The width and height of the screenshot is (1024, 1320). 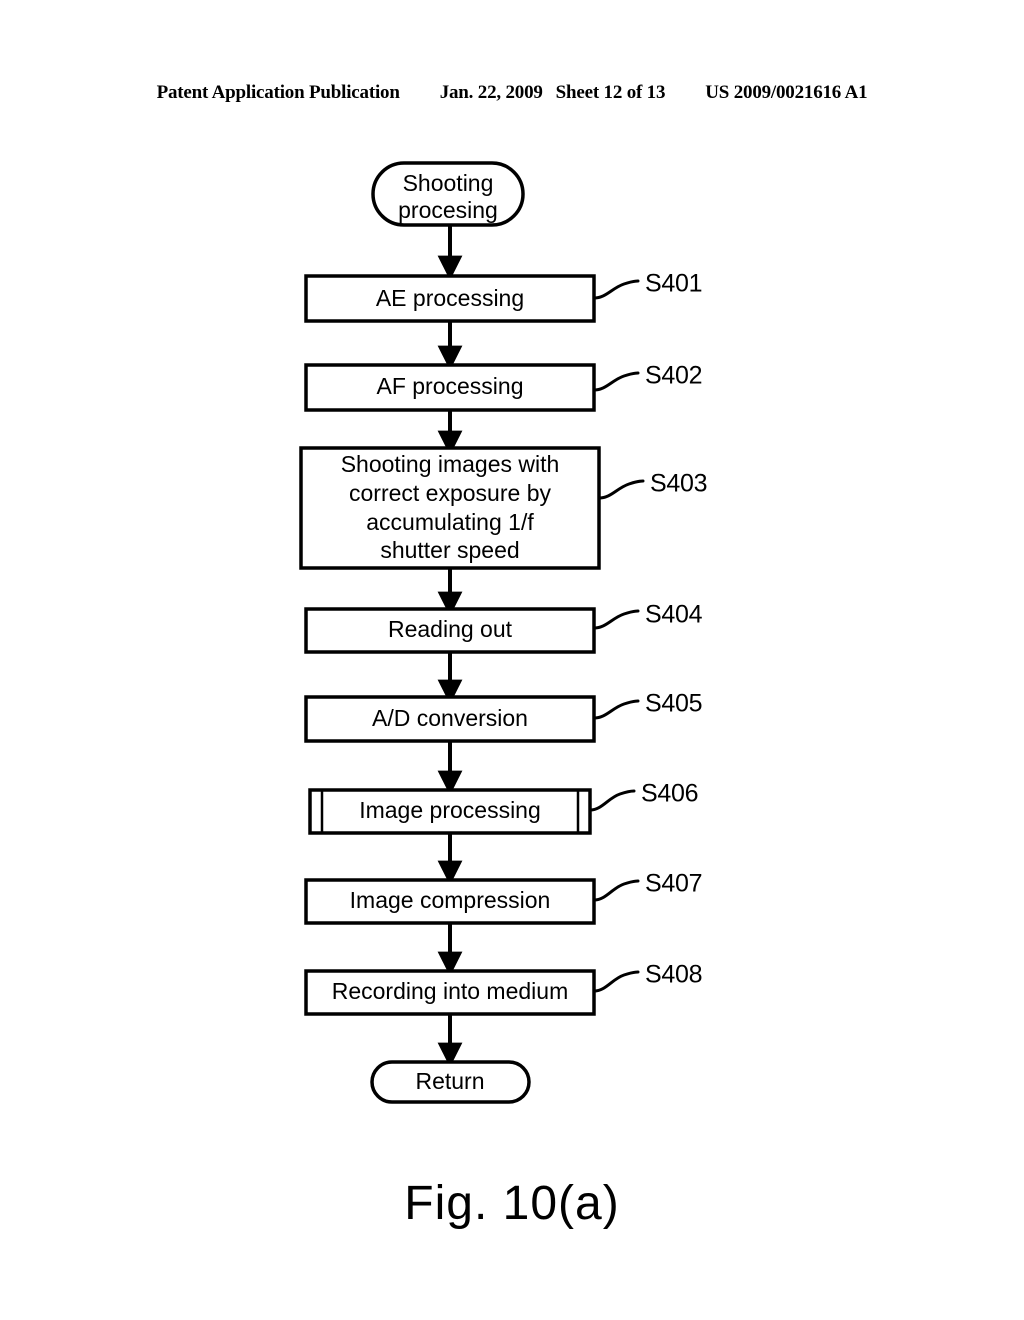 I want to click on start-node-label-line2: procesing, so click(x=448, y=210).